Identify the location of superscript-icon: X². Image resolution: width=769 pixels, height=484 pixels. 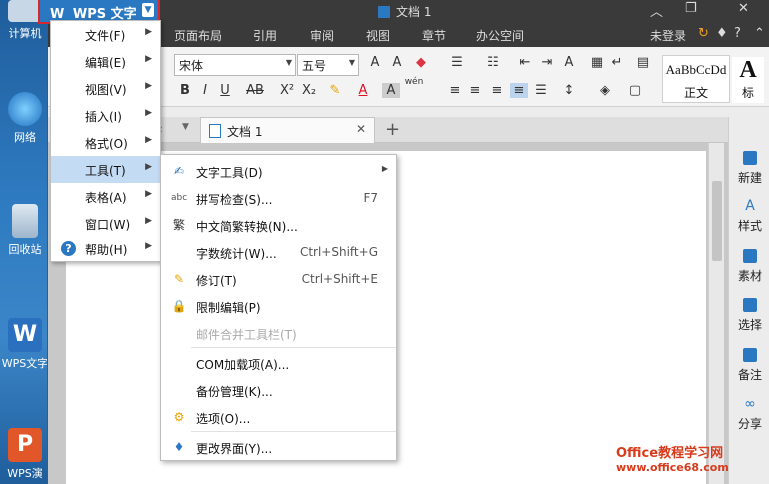
(287, 90).